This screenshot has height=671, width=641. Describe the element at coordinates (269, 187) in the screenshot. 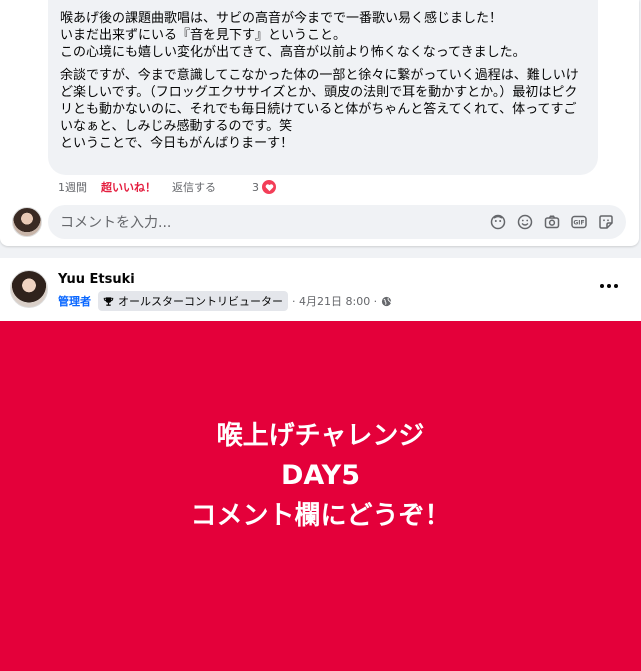

I see `heart-icon` at that location.